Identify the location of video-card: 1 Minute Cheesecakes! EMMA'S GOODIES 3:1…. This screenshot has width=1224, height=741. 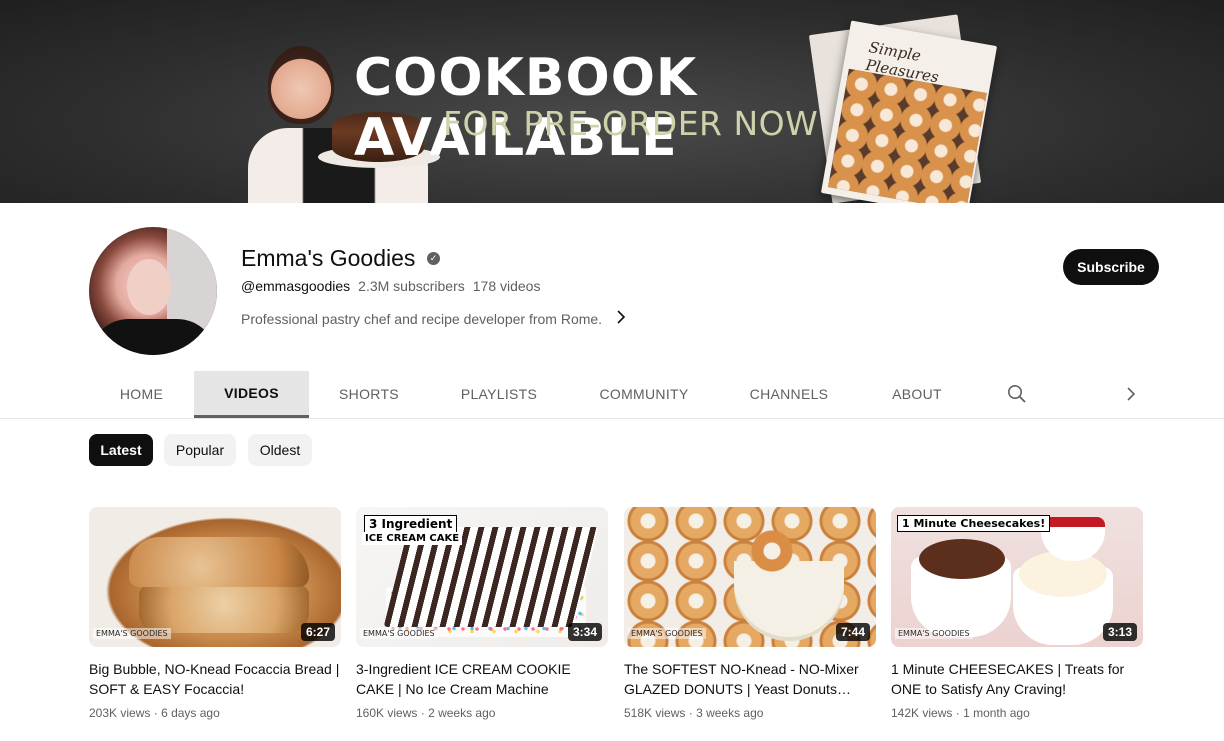
(1017, 617).